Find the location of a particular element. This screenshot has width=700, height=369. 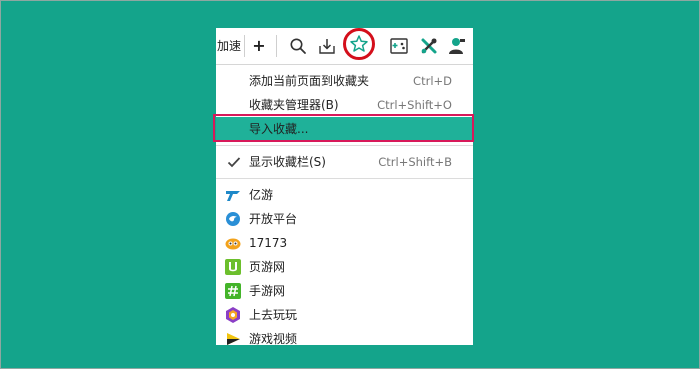

tab-partial: 加速 is located at coordinates (229, 46).